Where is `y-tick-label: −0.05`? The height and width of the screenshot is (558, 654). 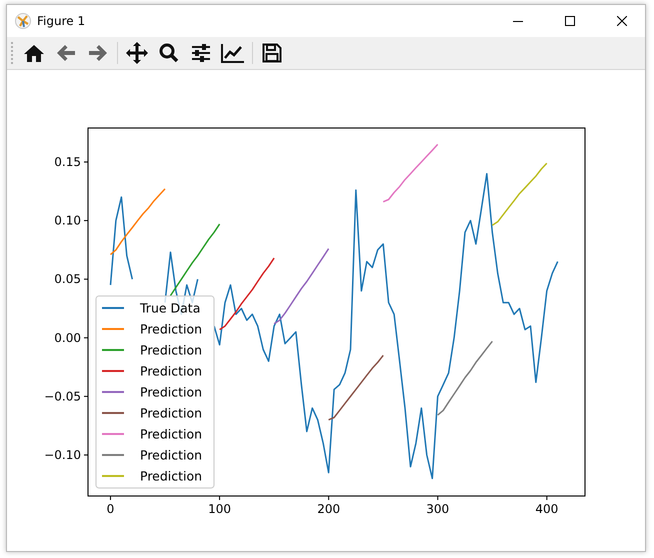
y-tick-label: −0.05 is located at coordinates (62, 396).